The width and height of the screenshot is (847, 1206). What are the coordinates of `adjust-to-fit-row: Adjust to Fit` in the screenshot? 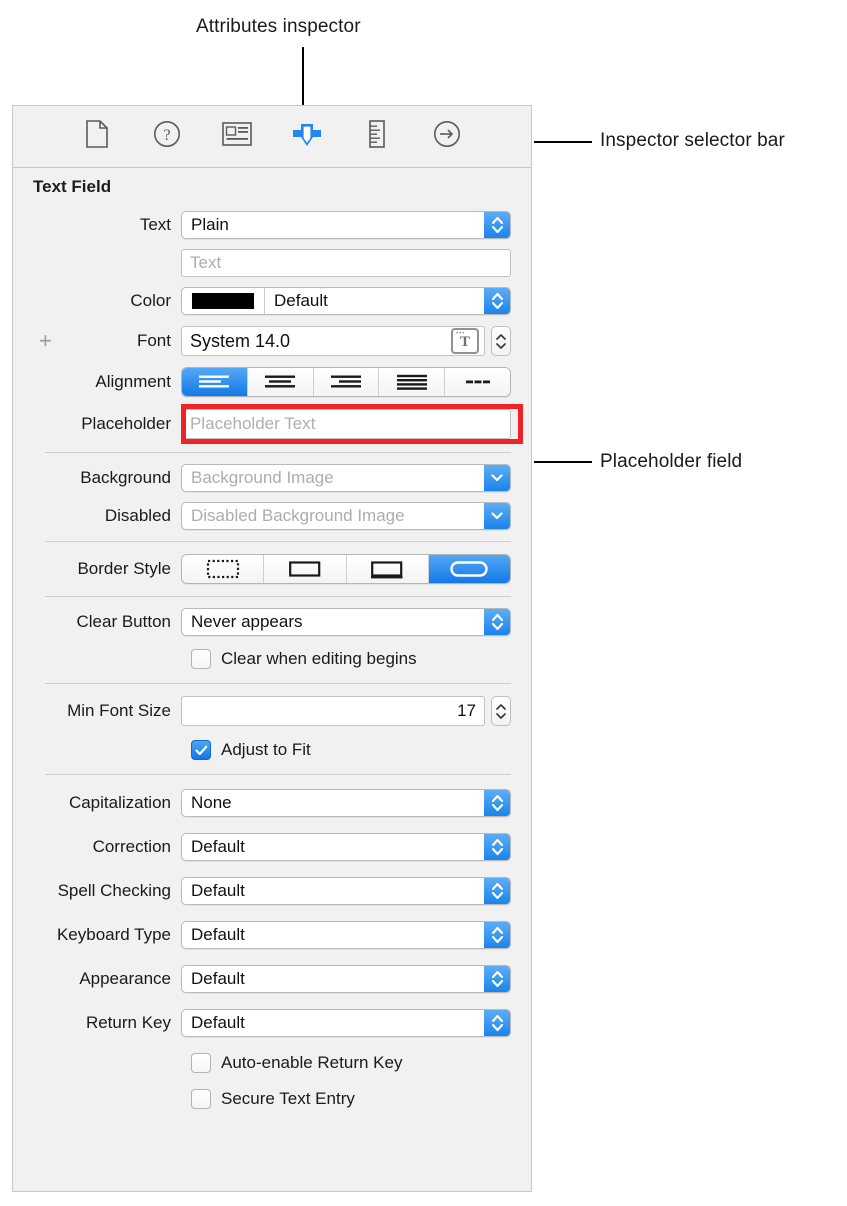 It's located at (272, 750).